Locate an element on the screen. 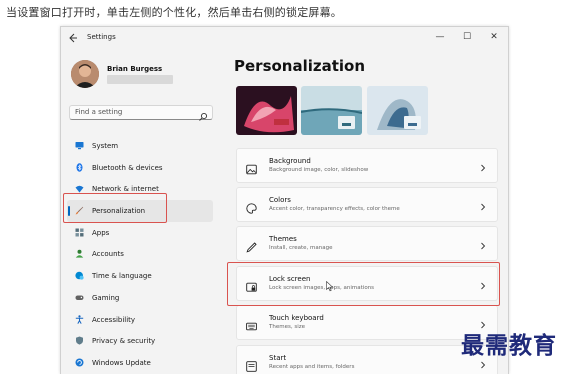 This screenshot has width=584, height=374. sidebar-item-bluetooth: Bluetooth & devices is located at coordinates (140, 168).